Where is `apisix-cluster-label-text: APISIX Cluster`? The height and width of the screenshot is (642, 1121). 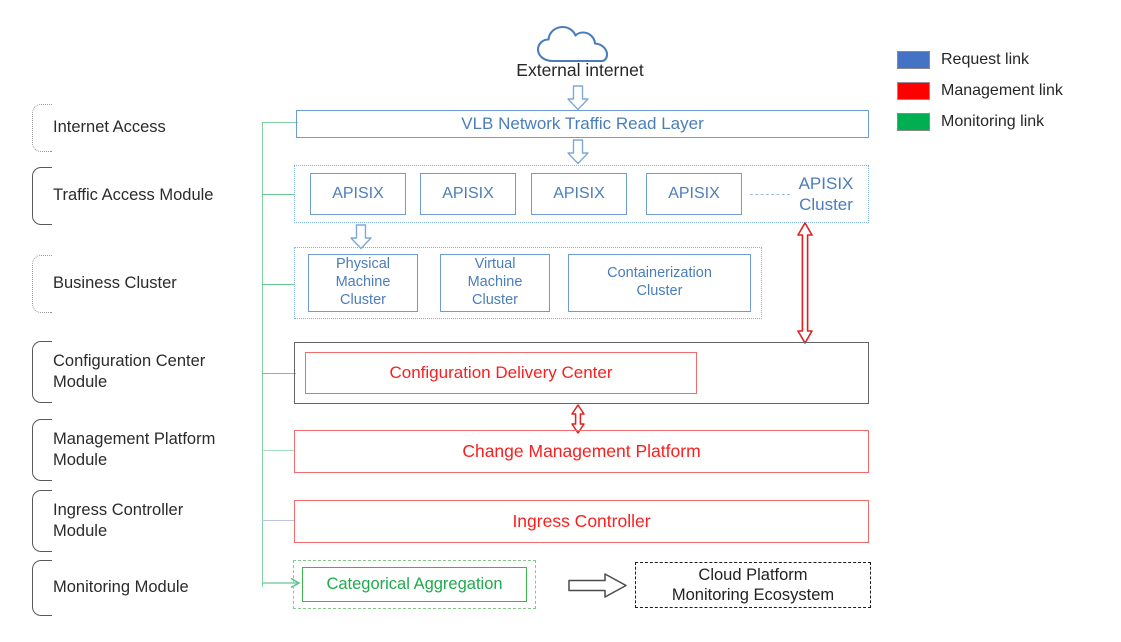 apisix-cluster-label-text: APISIX Cluster is located at coordinates (826, 193).